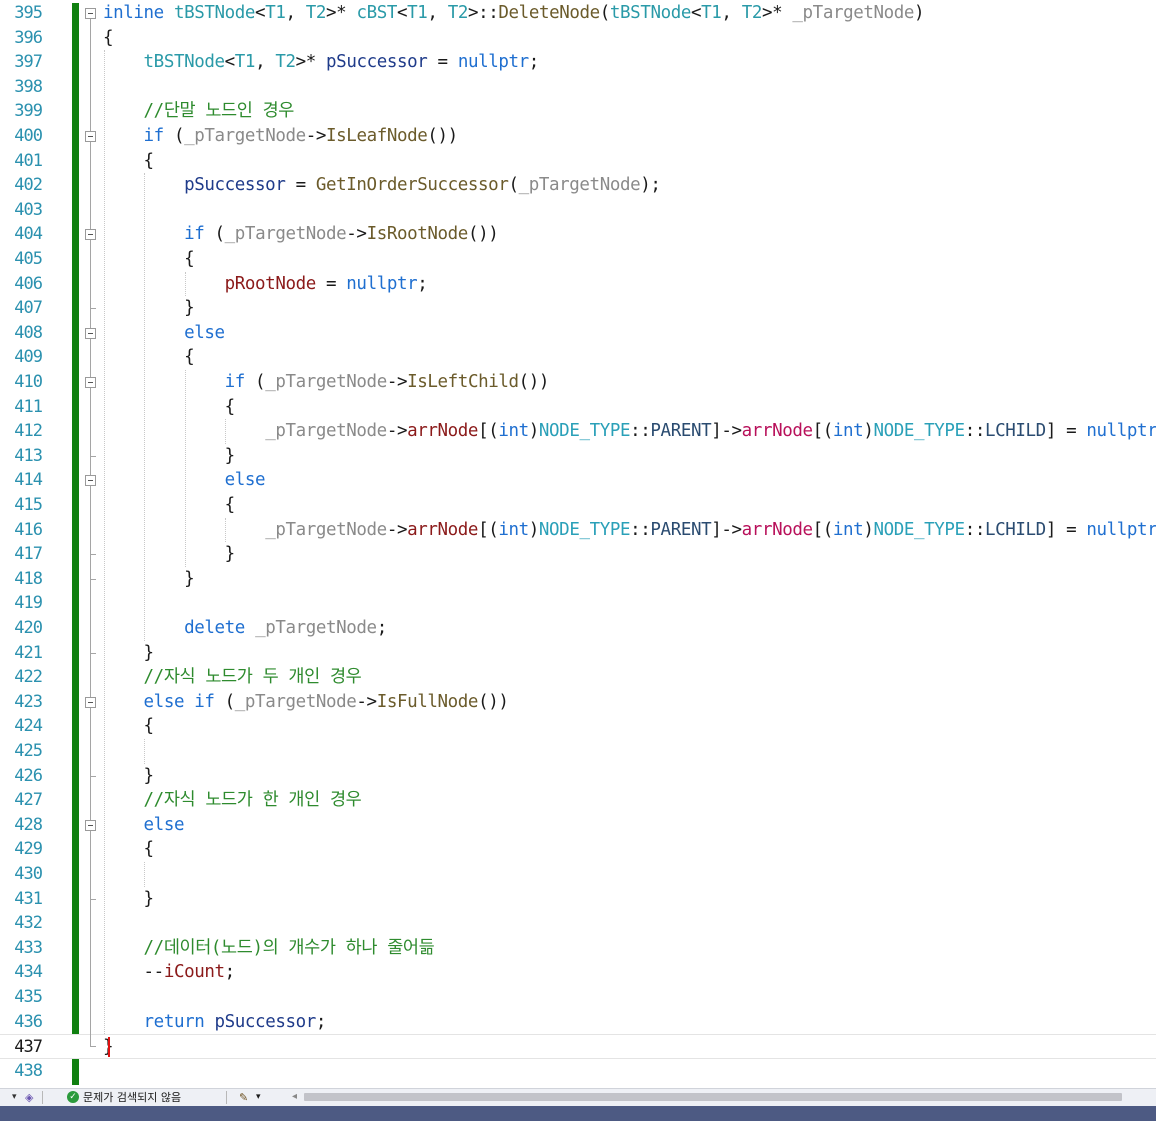 This screenshot has height=1121, width=1156. Describe the element at coordinates (73, 1097) in the screenshot. I see `check-circle-icon: ✓` at that location.